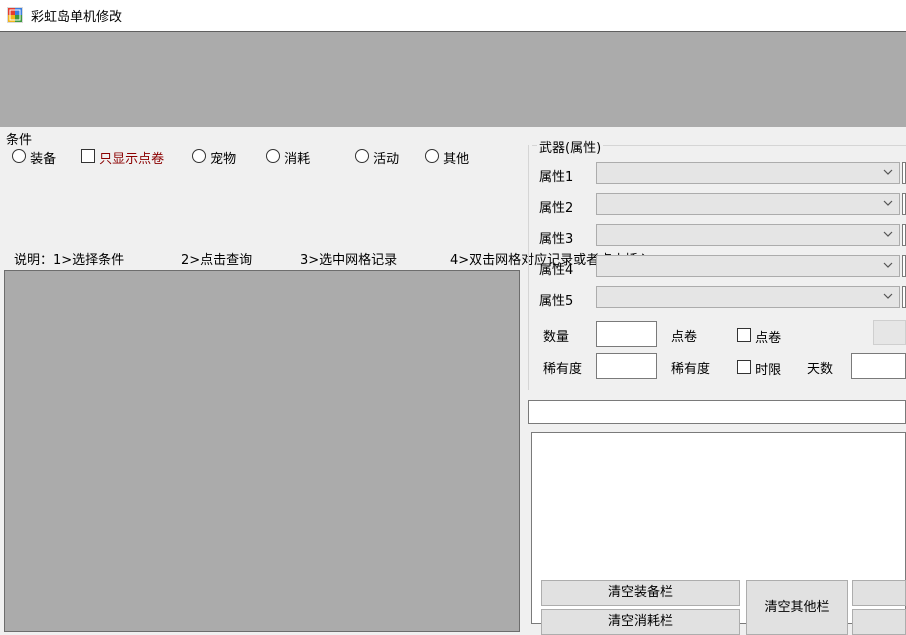 The height and width of the screenshot is (635, 906). Describe the element at coordinates (904, 235) in the screenshot. I see `attr3-extra` at that location.